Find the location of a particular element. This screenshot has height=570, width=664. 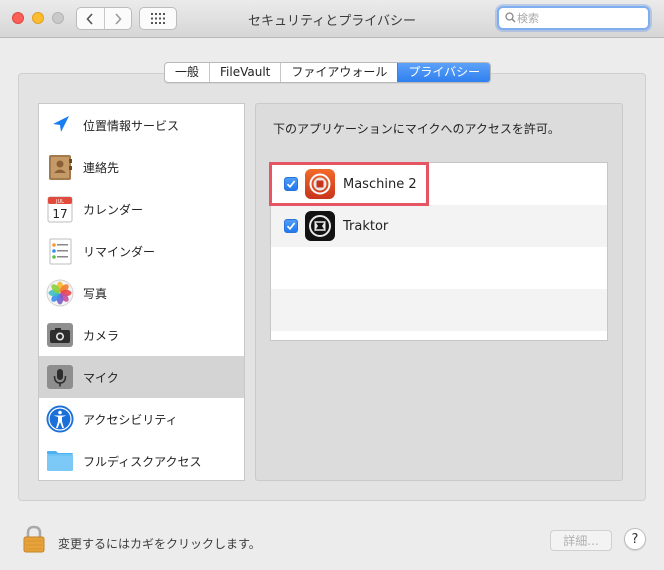

photos-icon is located at coordinates (60, 293).